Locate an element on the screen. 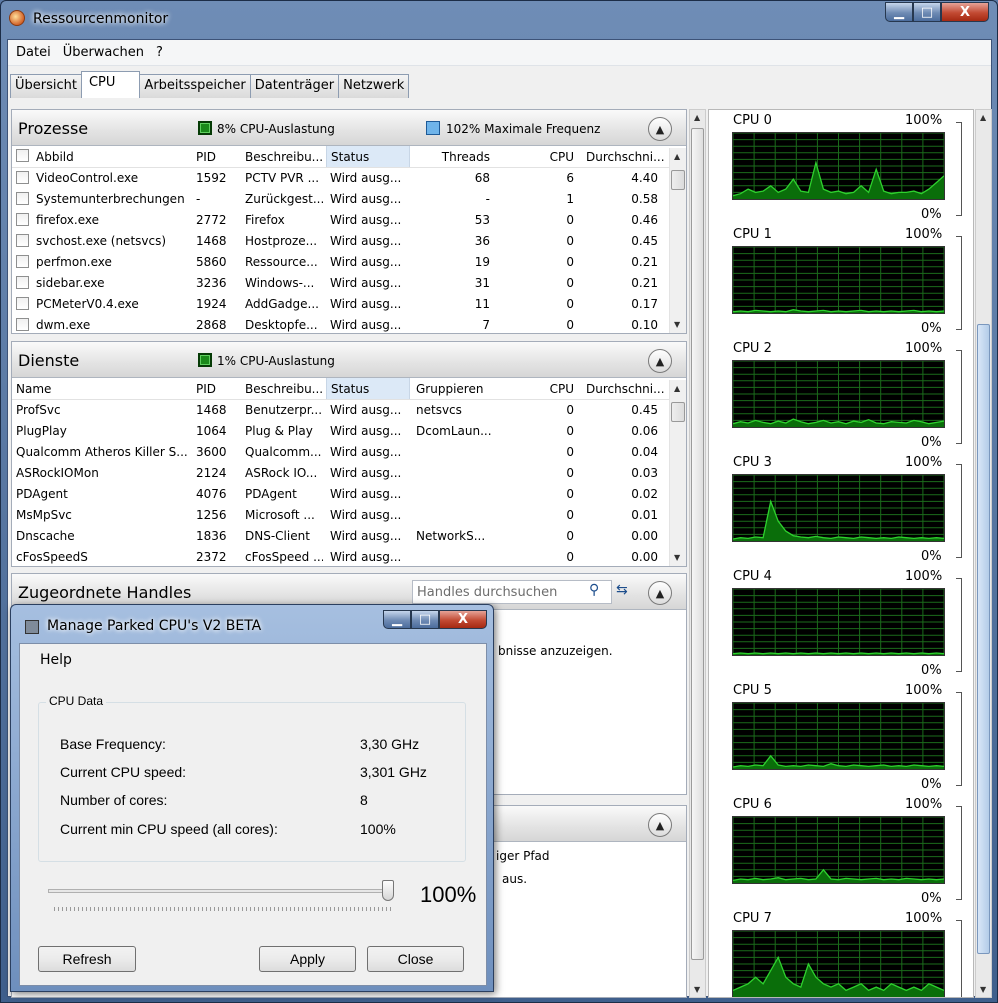  left-pane-scrollbar: ▲ ▼ is located at coordinates (697, 553).